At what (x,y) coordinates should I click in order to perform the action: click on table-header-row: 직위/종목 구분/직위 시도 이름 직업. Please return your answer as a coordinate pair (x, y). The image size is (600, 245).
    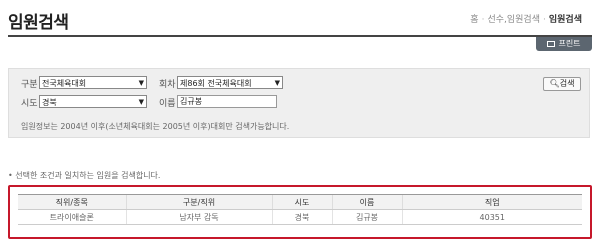
    Looking at the image, I should click on (300, 202).